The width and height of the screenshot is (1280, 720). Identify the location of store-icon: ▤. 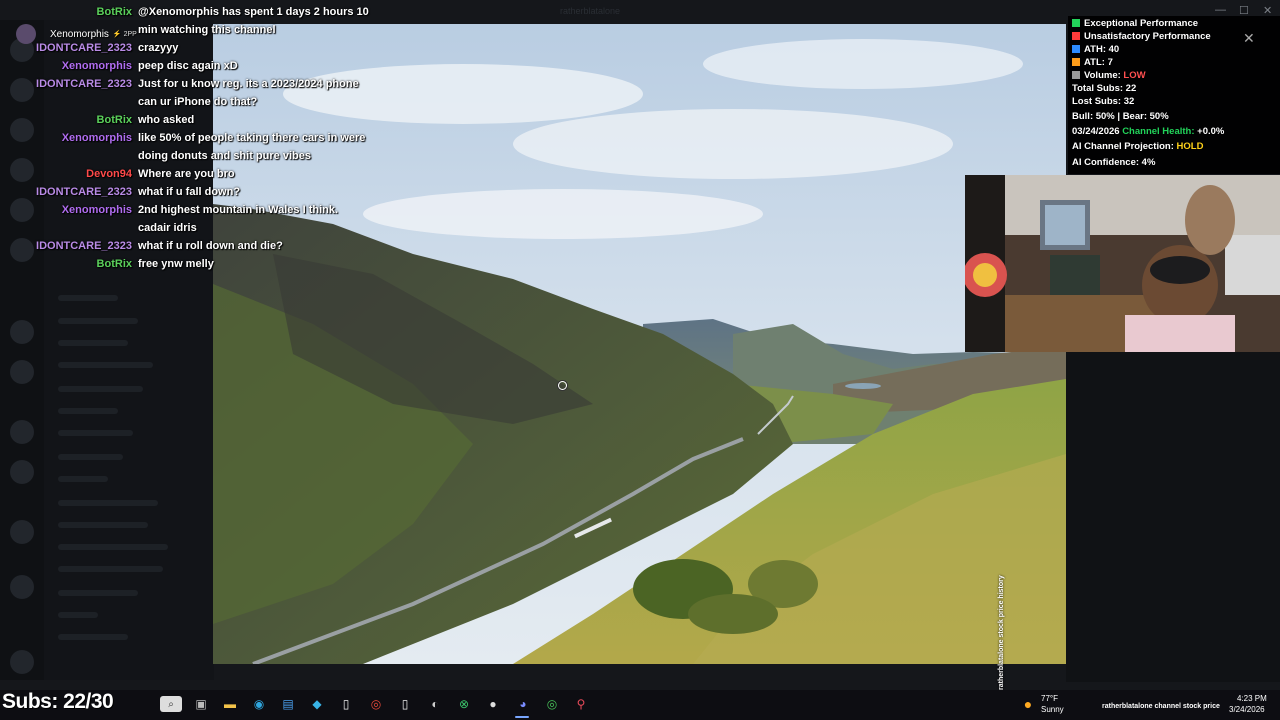
(288, 704).